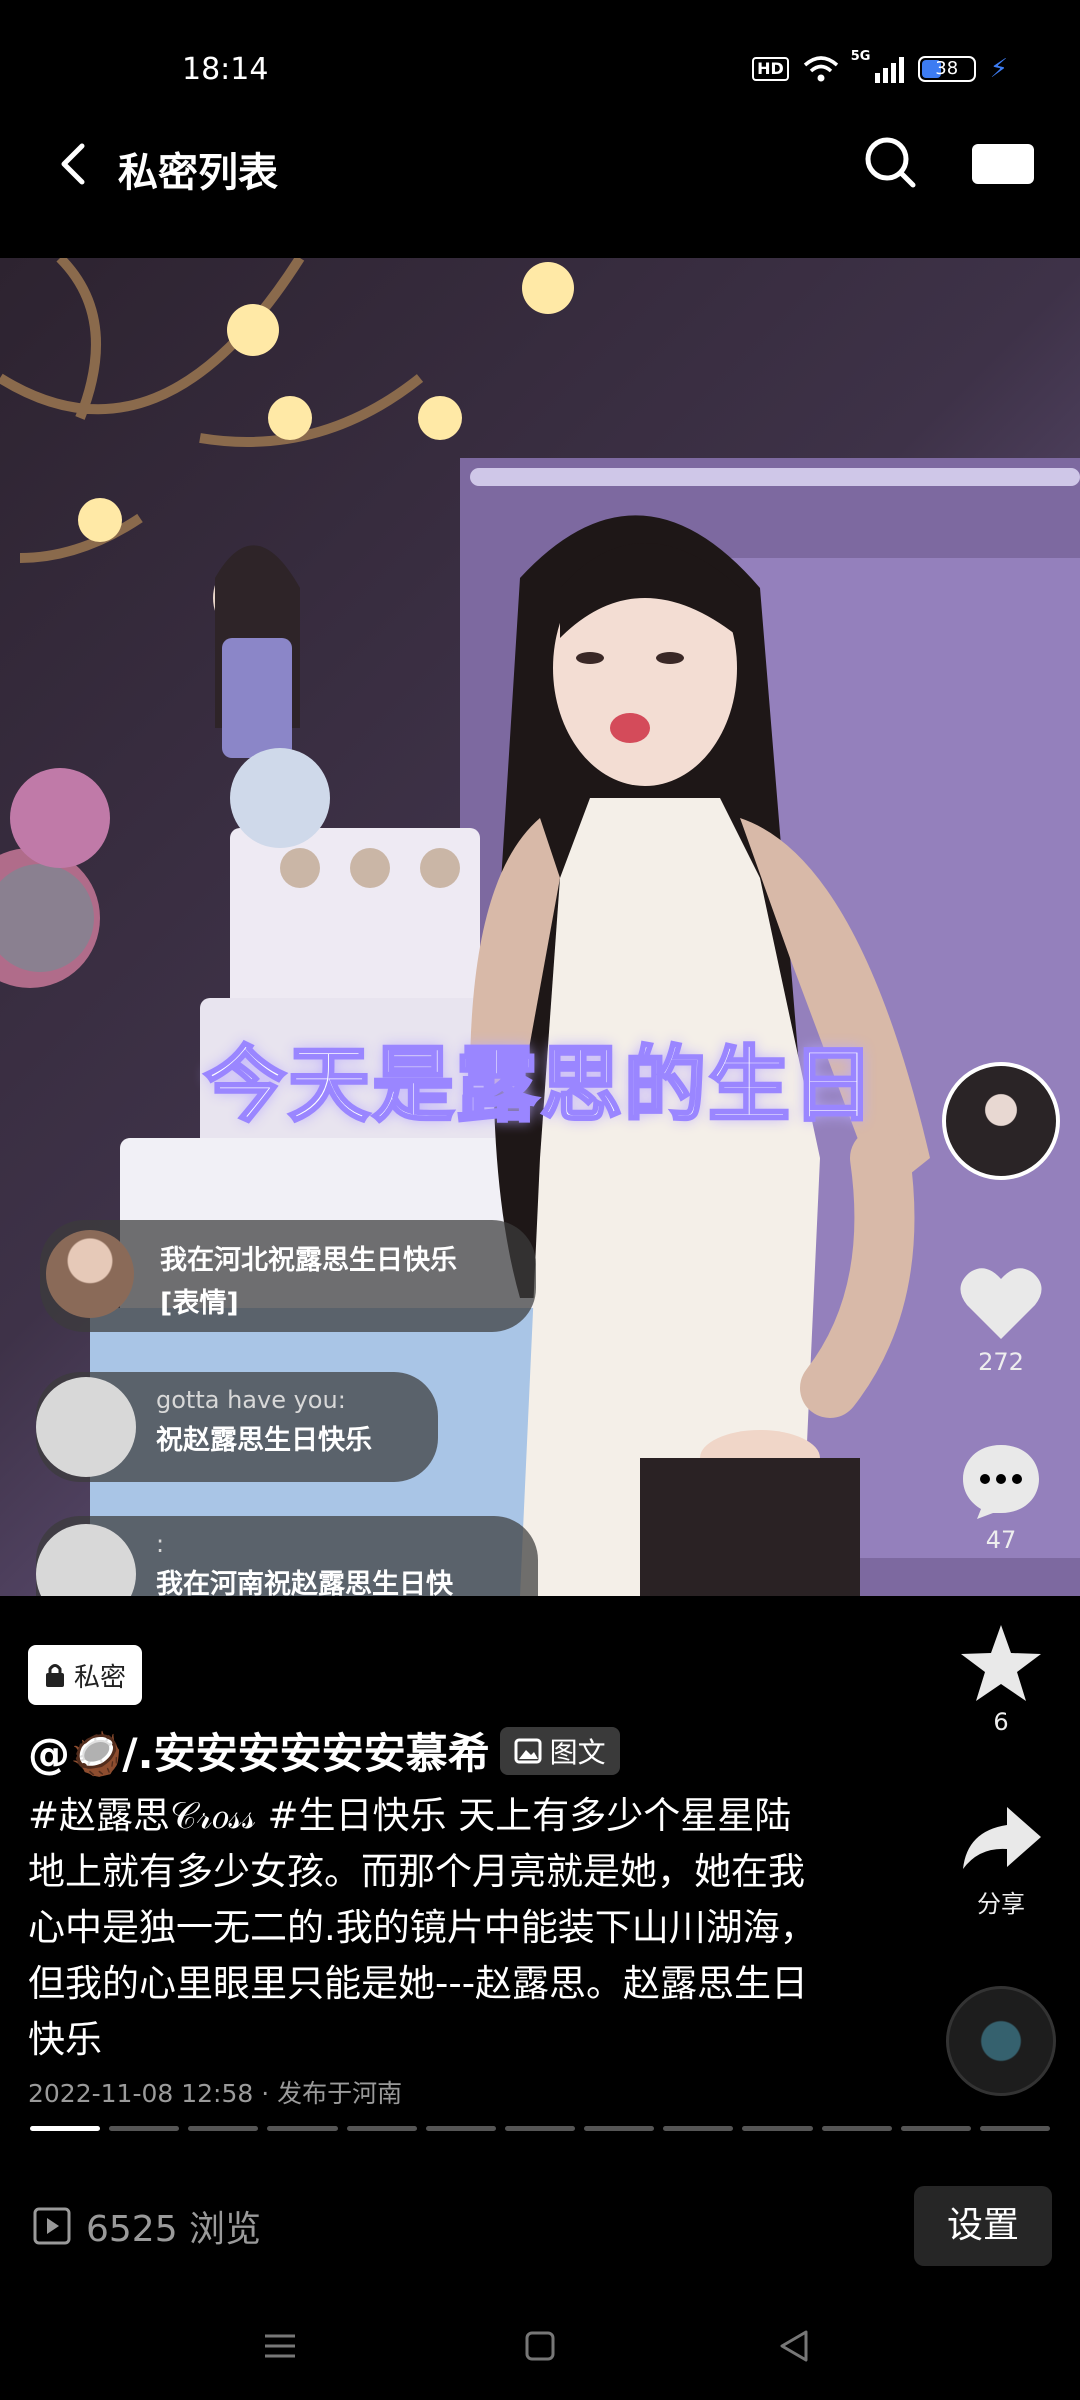 Image resolution: width=1080 pixels, height=2400 pixels. I want to click on like-button: 272, so click(1001, 1317).